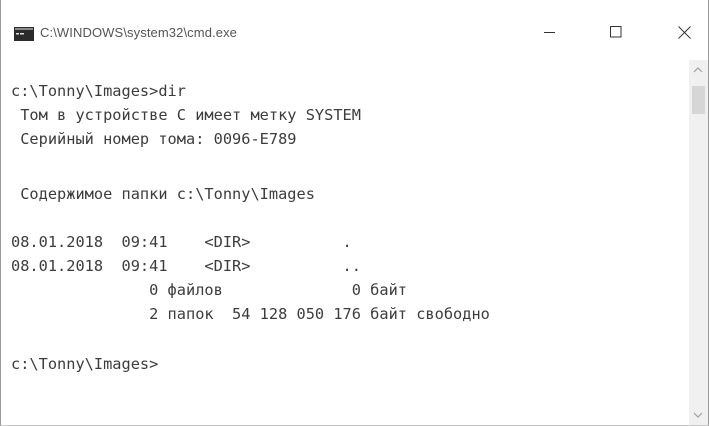 The image size is (709, 426). I want to click on console-line: Том в устройстве C имеет метку SYSTEM, so click(186, 115).